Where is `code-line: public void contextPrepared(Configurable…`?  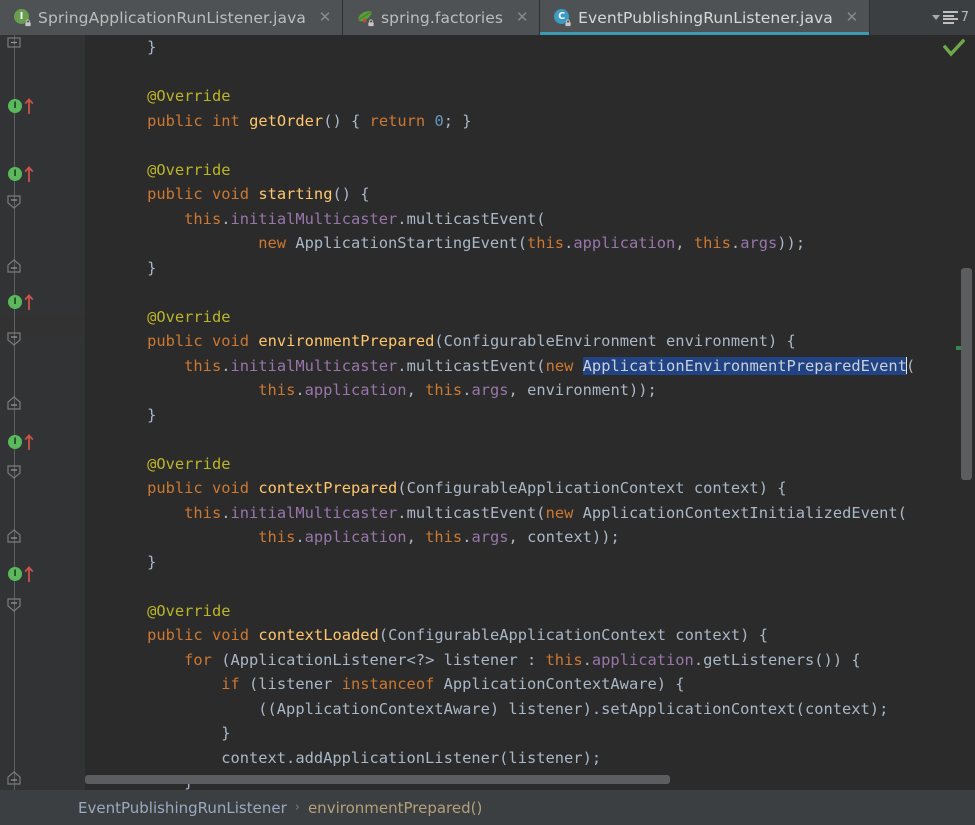 code-line: public void contextPrepared(Configurable… is located at coordinates (500, 488).